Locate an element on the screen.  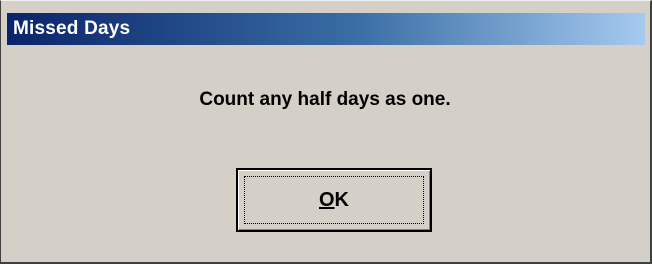
ok-label-rest: K is located at coordinates (341, 199).